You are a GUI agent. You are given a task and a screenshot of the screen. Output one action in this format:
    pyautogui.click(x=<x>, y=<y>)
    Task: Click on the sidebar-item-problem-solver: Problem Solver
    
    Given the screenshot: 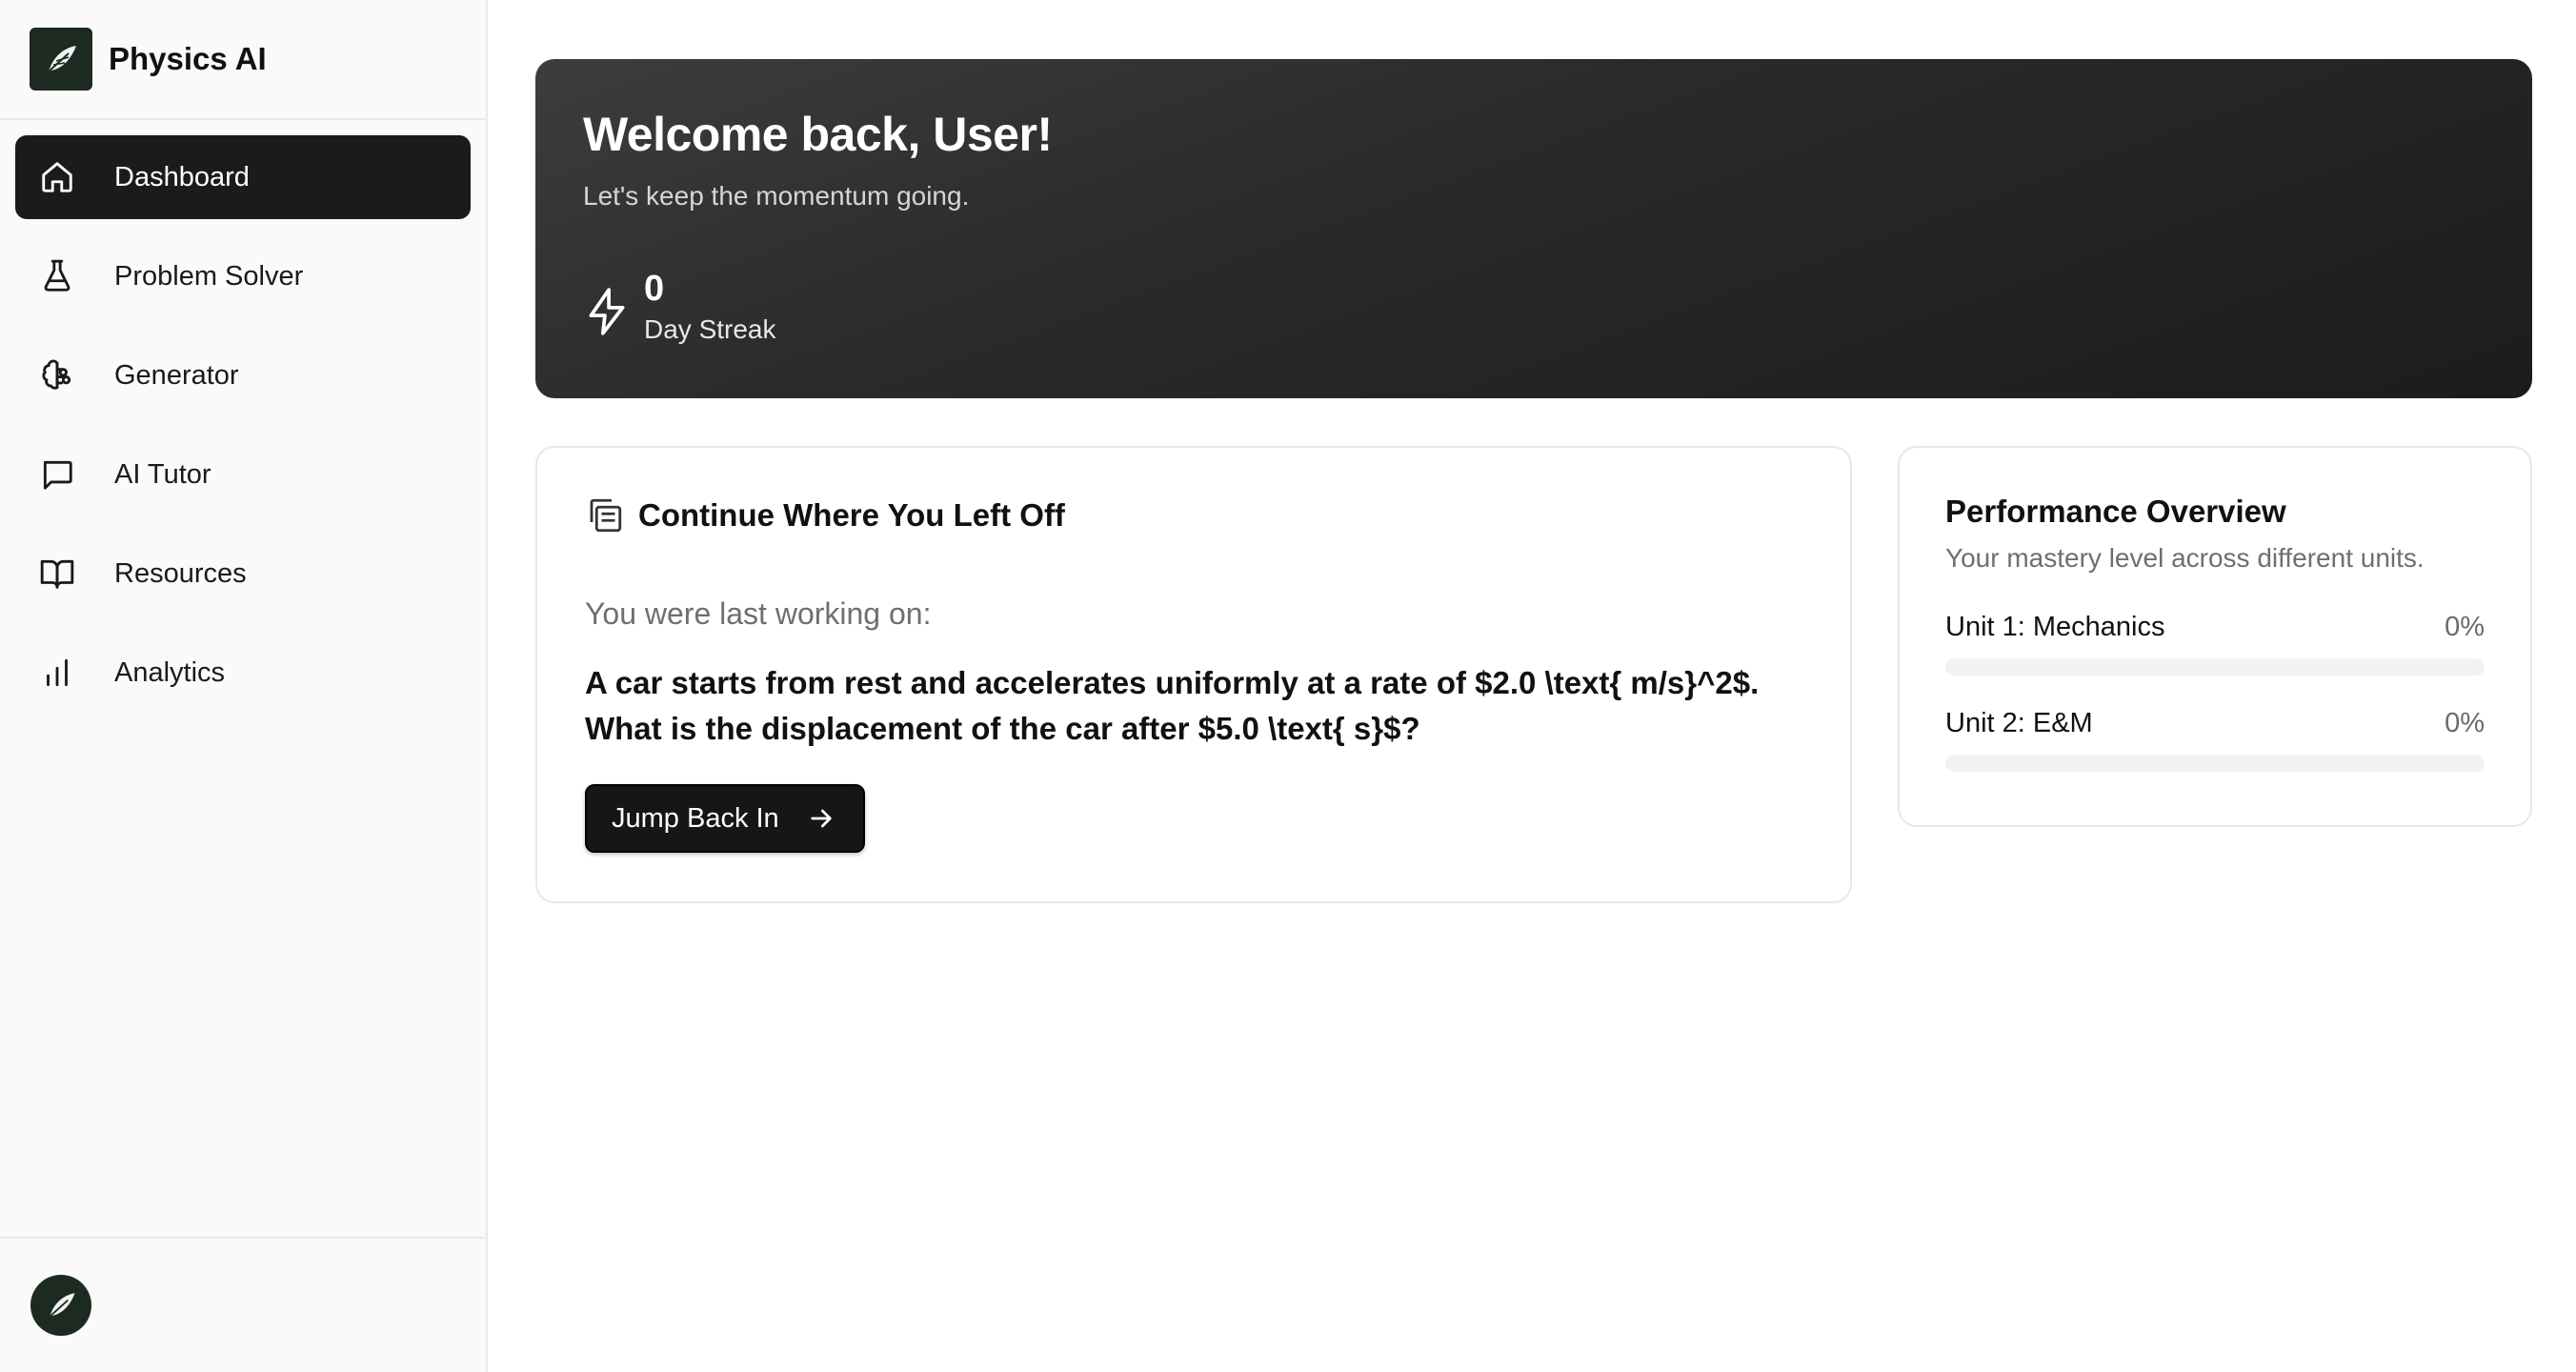 What is the action you would take?
    pyautogui.click(x=243, y=276)
    